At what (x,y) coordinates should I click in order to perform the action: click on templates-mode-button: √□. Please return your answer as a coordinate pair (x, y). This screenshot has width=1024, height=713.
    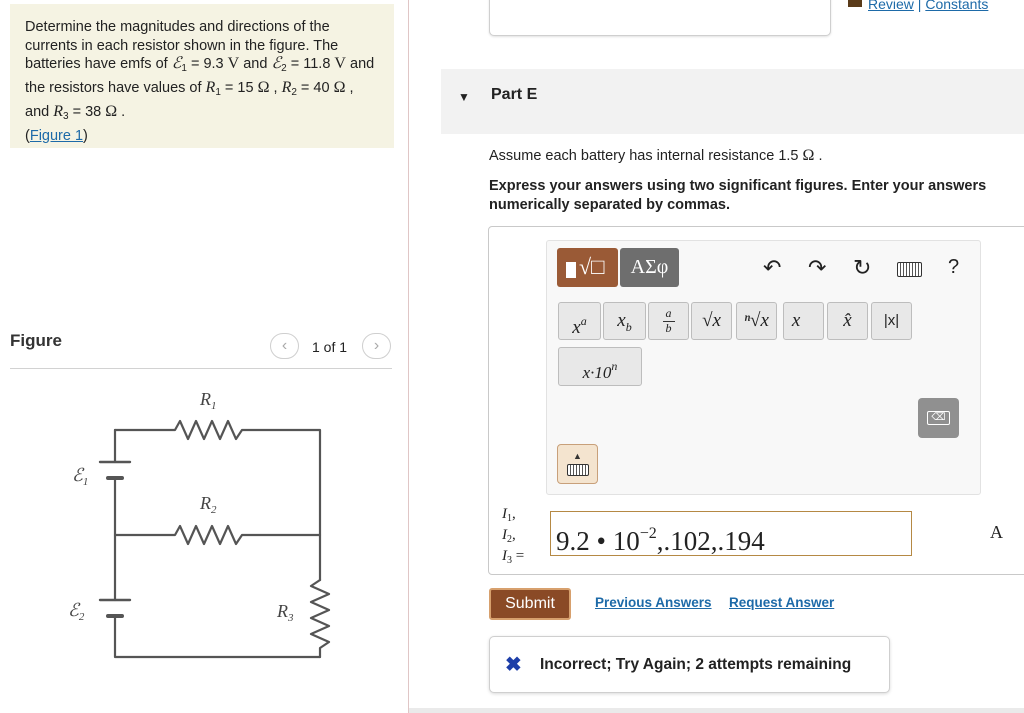
    Looking at the image, I should click on (587, 267).